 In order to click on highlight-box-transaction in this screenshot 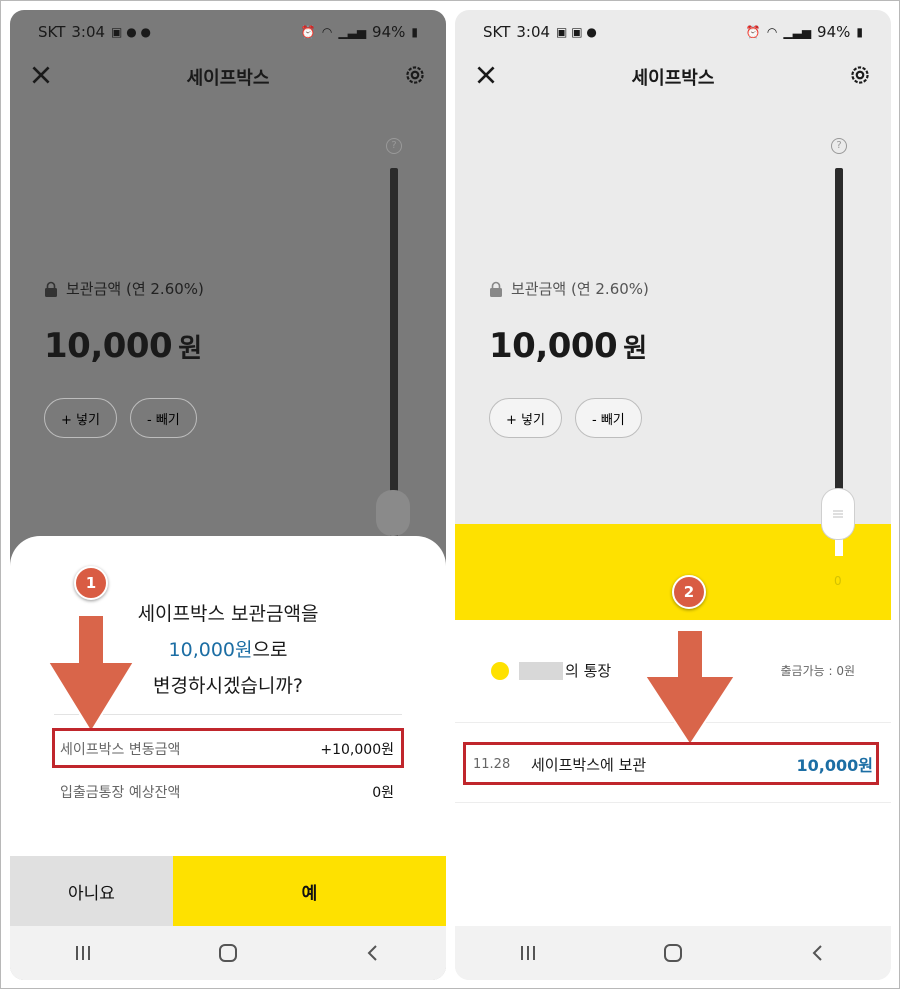, I will do `click(671, 763)`.